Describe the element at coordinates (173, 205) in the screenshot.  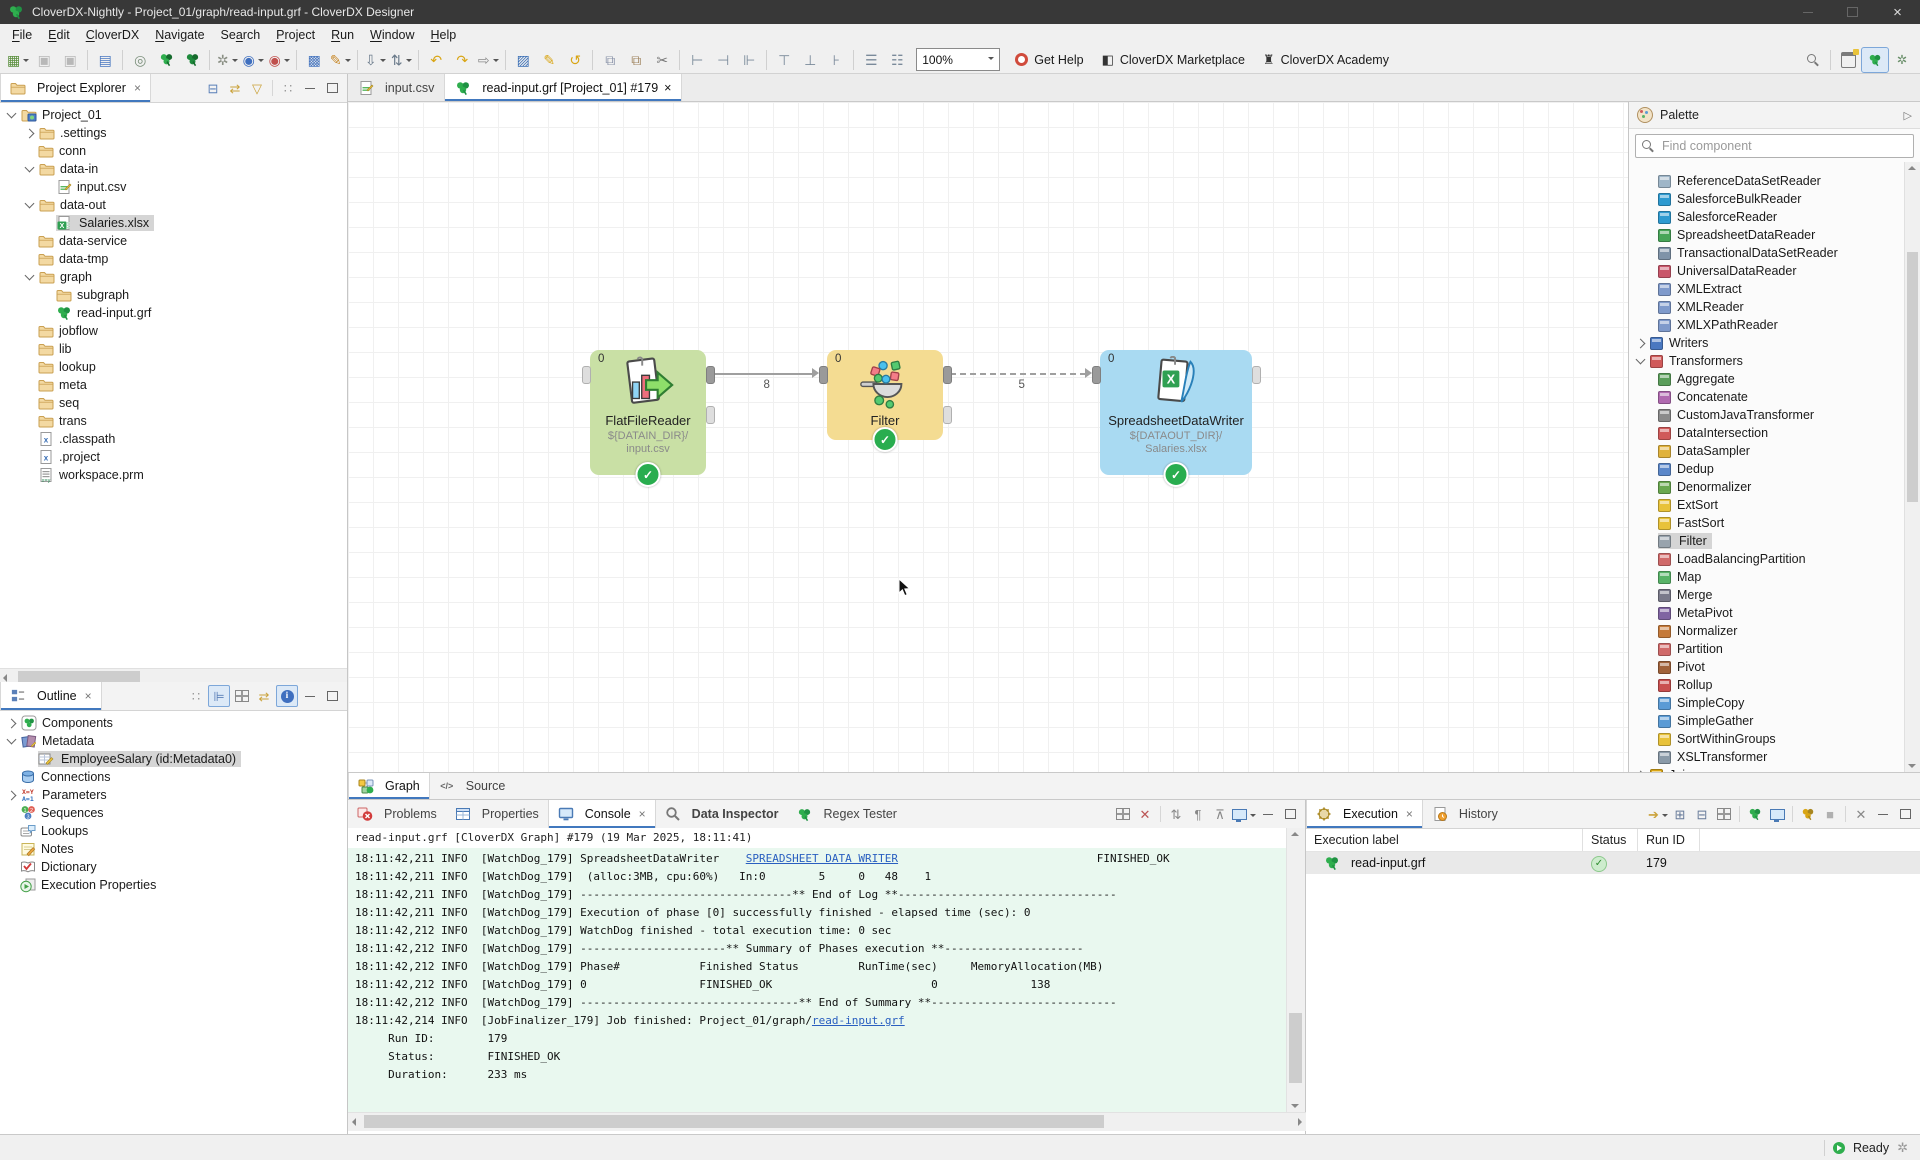
I see `explorer-item-data-out: data-out` at that location.